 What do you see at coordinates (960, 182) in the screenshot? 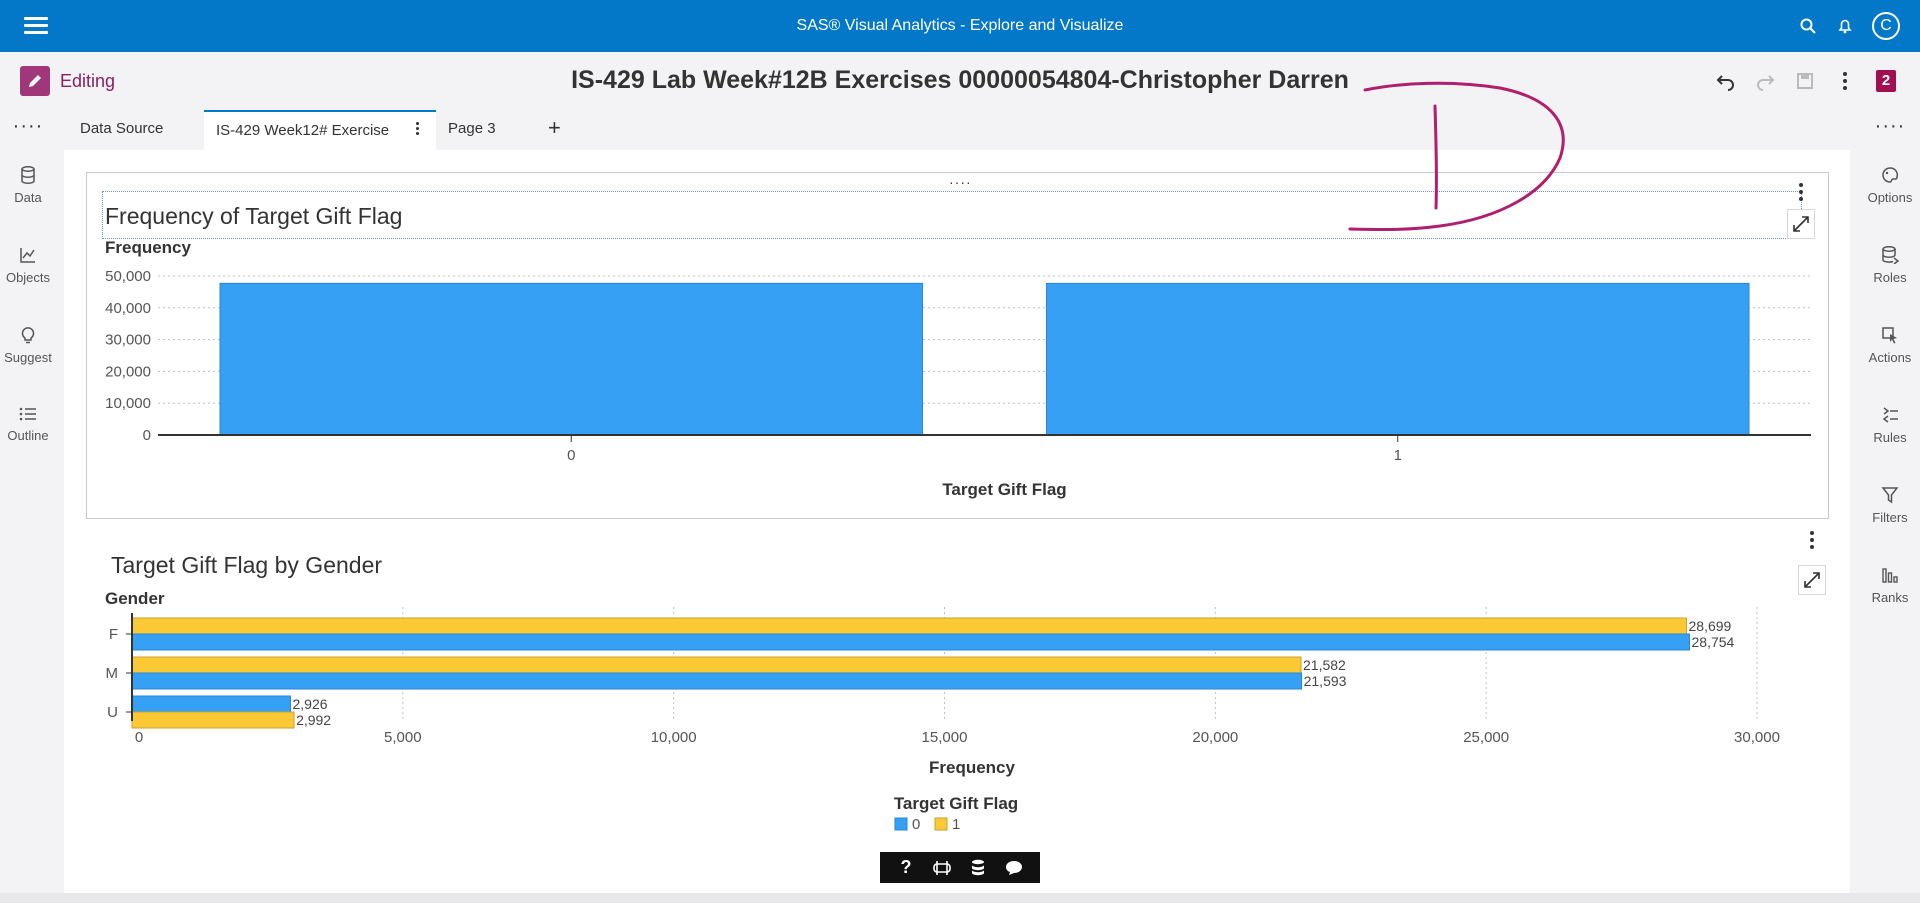
I see `drag-handle-icon: ····` at bounding box center [960, 182].